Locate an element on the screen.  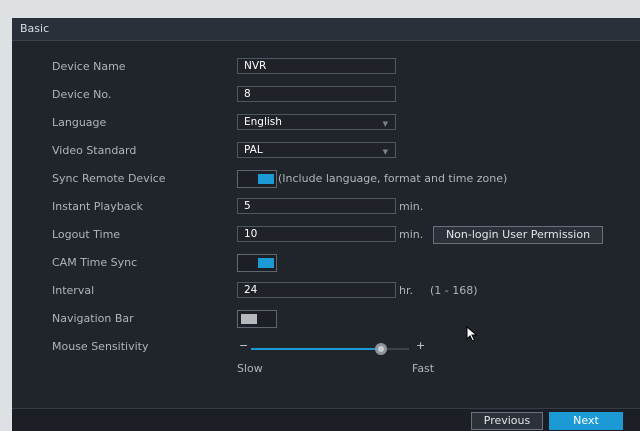
instant-playback-value: 5 is located at coordinates (247, 206).